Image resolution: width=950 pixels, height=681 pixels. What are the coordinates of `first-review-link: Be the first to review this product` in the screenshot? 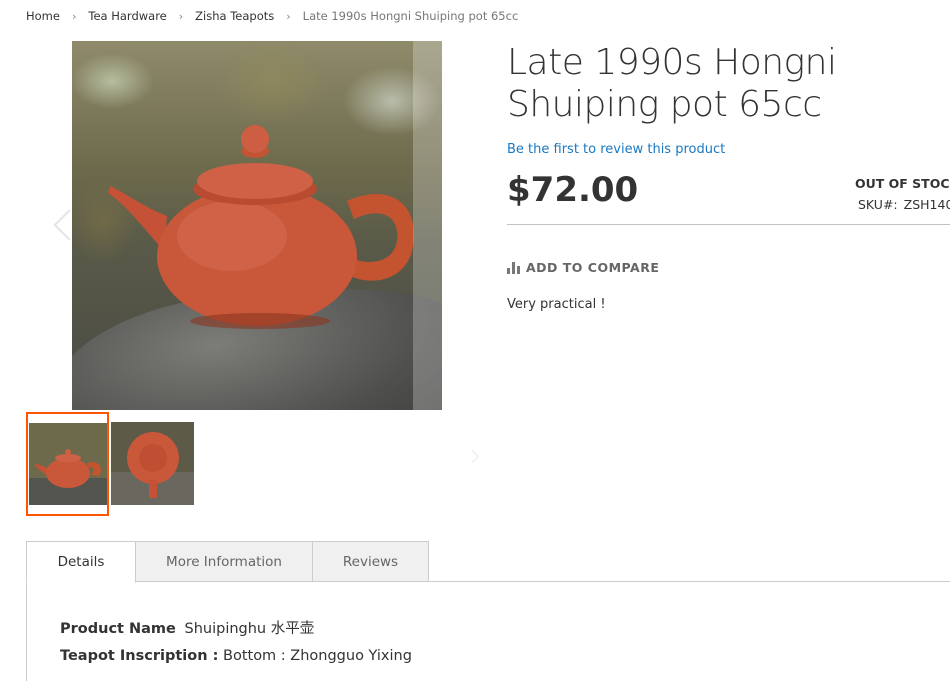 It's located at (616, 149).